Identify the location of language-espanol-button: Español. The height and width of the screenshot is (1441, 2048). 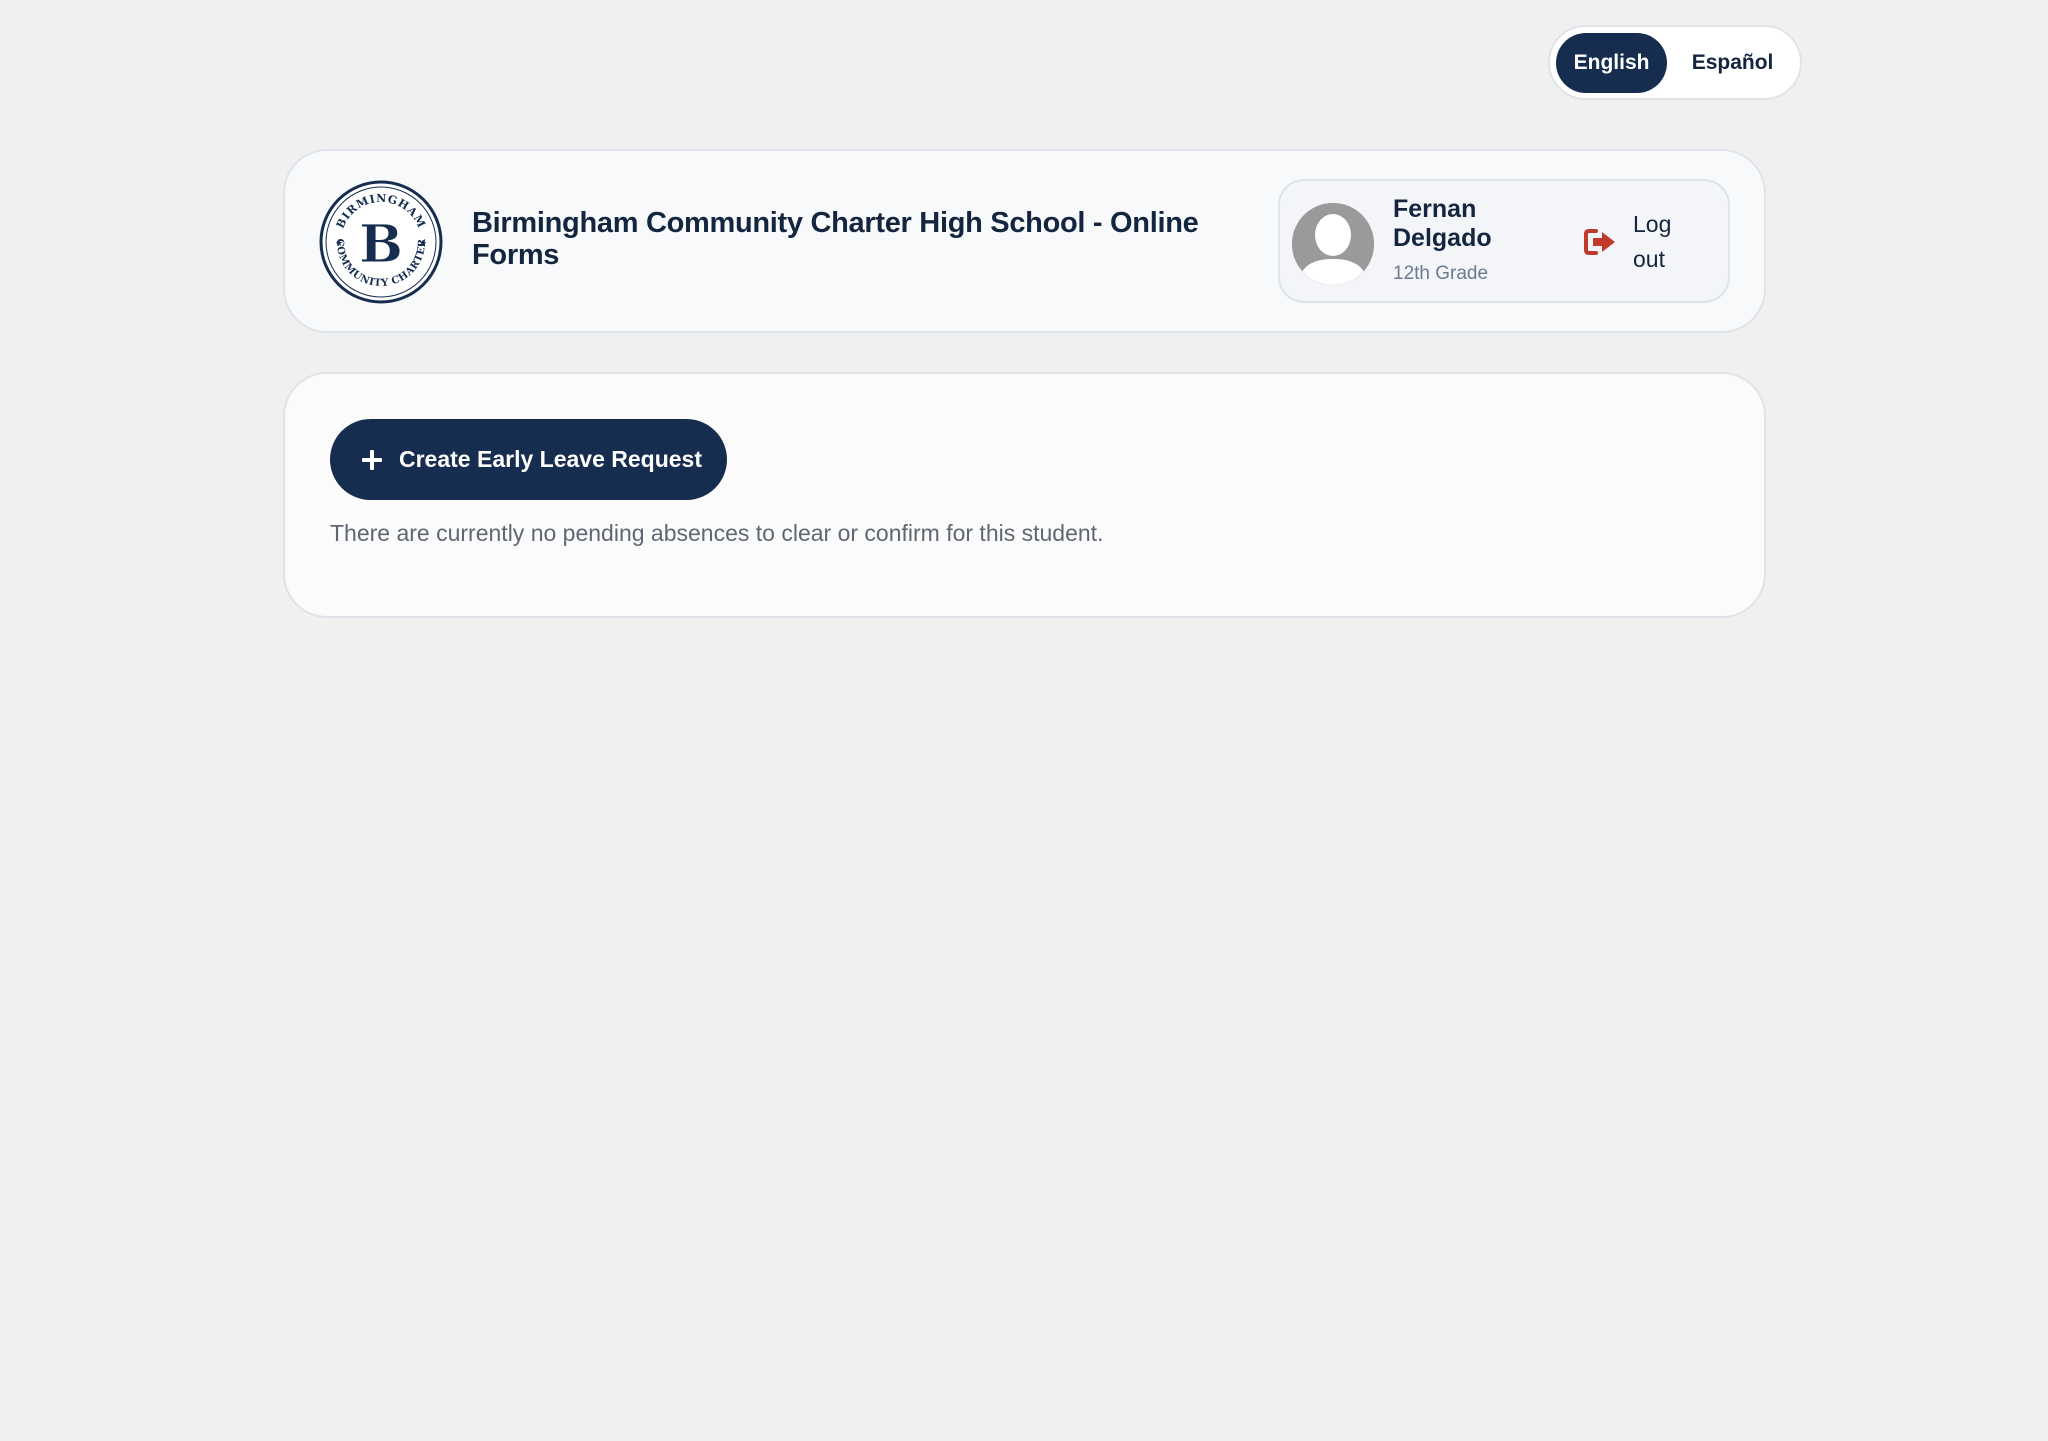
(1732, 63).